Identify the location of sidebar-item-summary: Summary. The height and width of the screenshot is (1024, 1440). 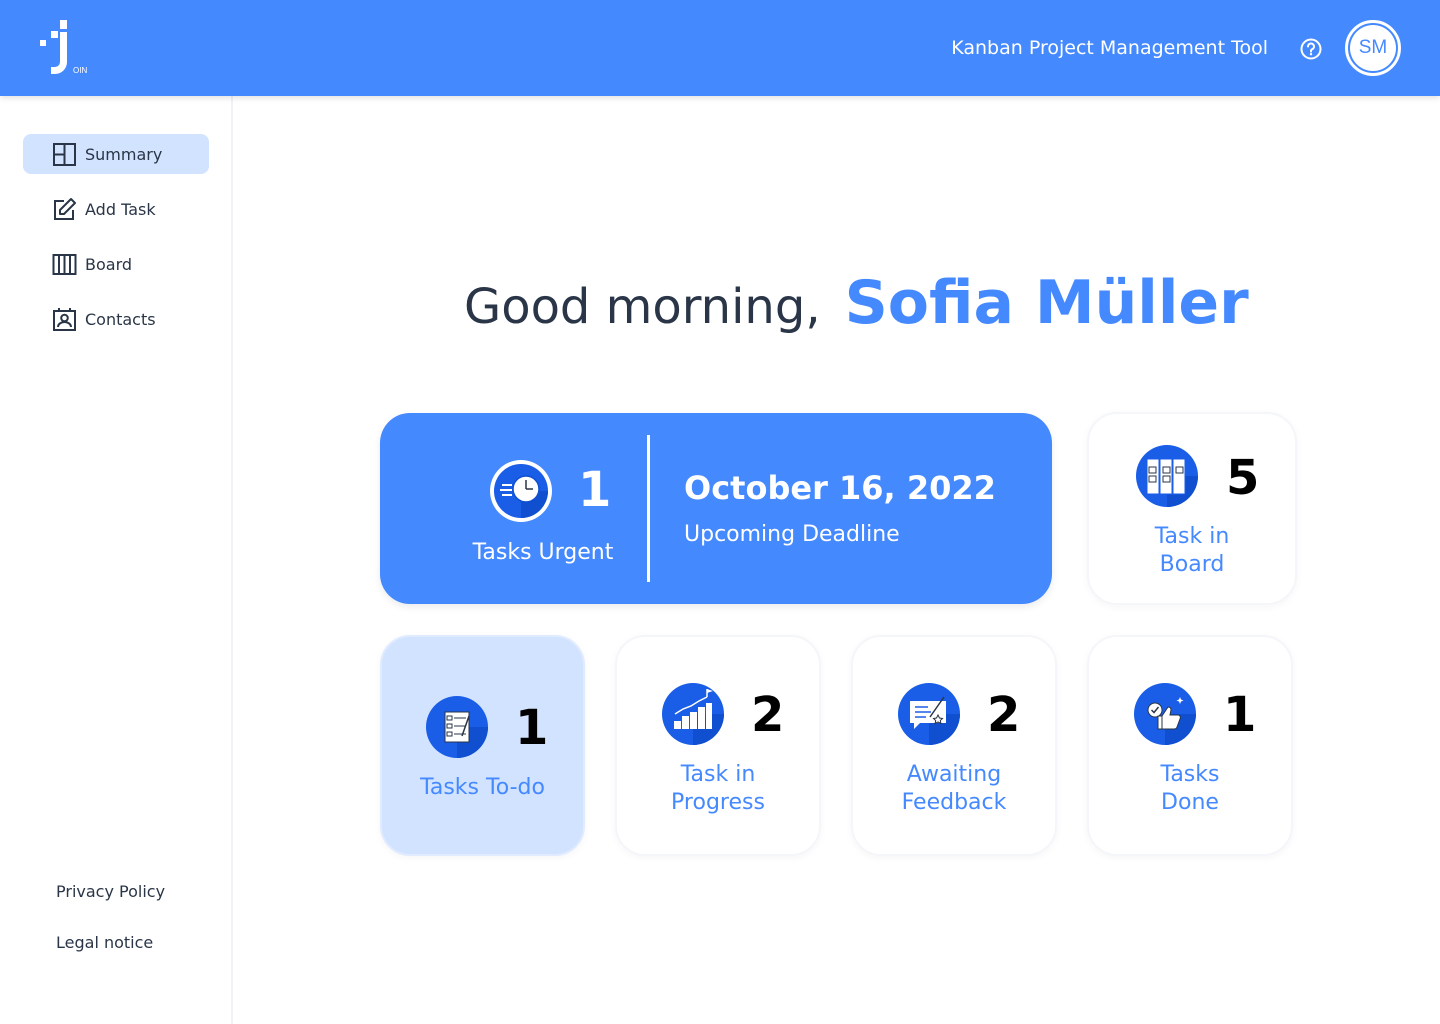
(116, 154).